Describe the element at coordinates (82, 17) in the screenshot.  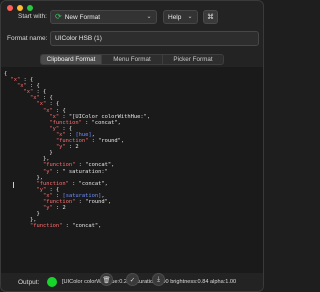
I see `start-with-value: New Format` at that location.